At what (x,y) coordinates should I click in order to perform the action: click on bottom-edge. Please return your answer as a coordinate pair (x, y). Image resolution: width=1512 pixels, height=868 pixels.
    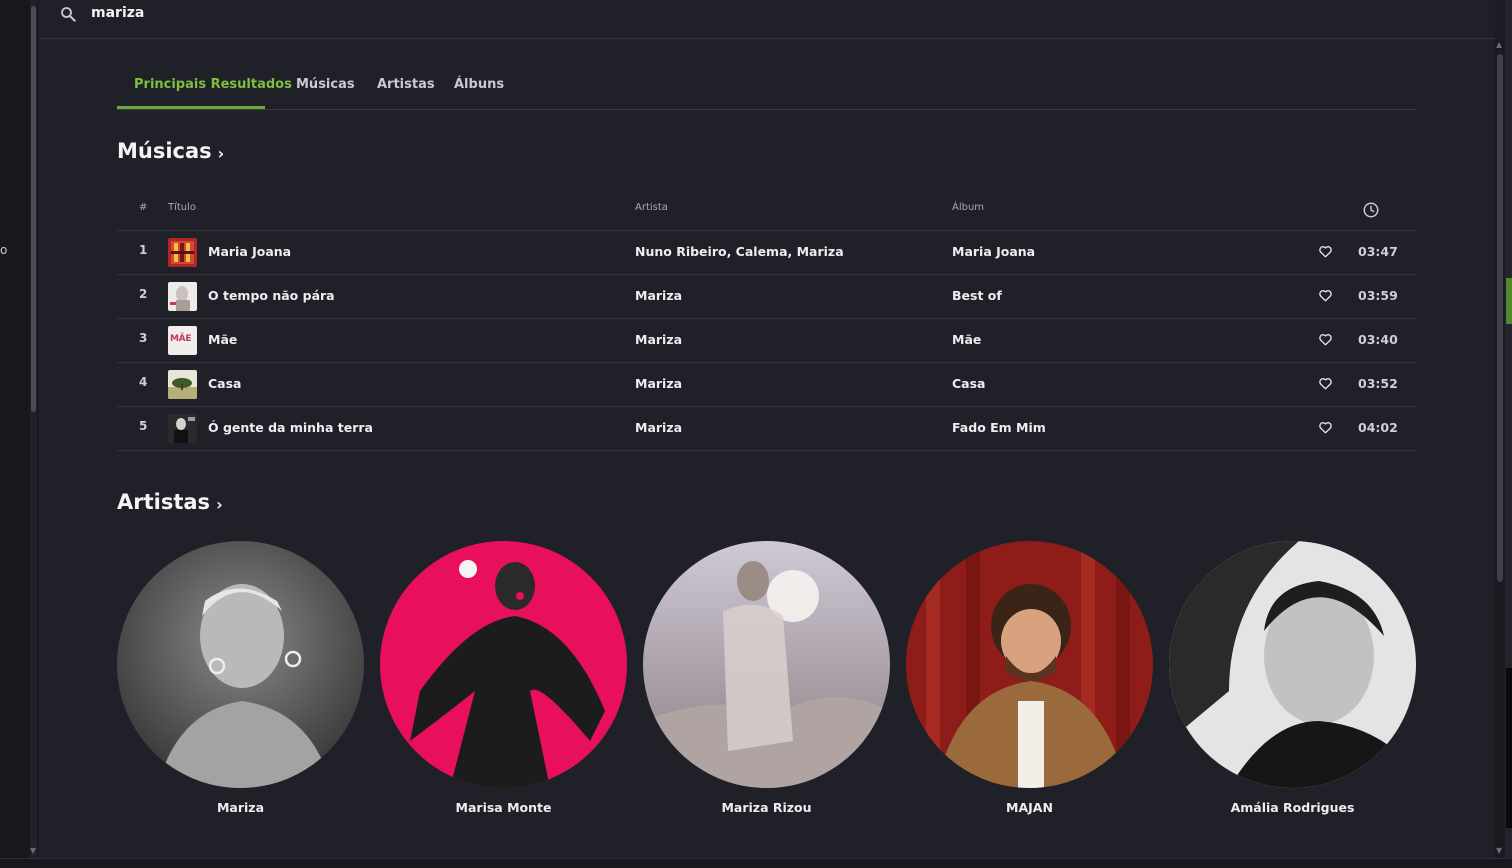
    Looking at the image, I should click on (756, 863).